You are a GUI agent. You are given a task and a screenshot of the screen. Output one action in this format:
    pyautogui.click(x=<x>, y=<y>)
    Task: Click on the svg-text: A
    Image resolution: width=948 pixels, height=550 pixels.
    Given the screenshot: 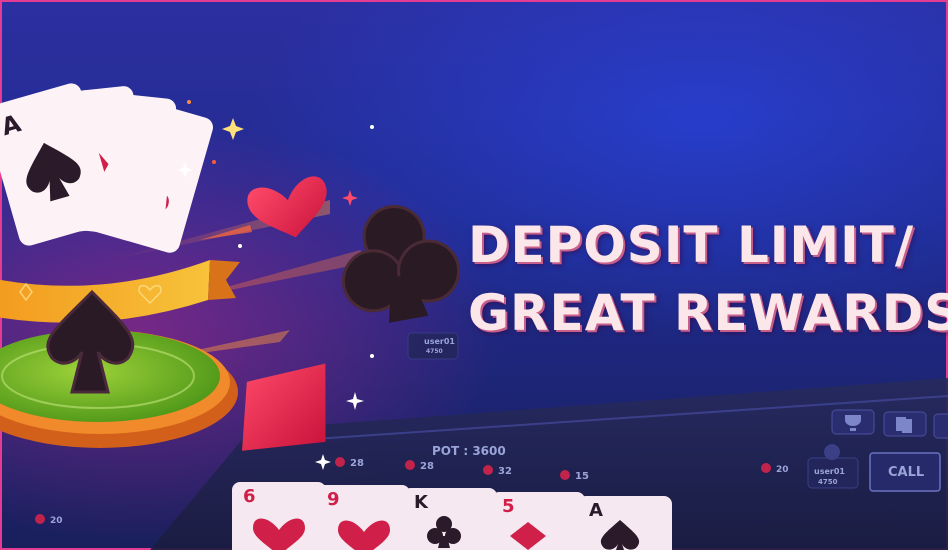 What is the action you would take?
    pyautogui.click(x=596, y=510)
    